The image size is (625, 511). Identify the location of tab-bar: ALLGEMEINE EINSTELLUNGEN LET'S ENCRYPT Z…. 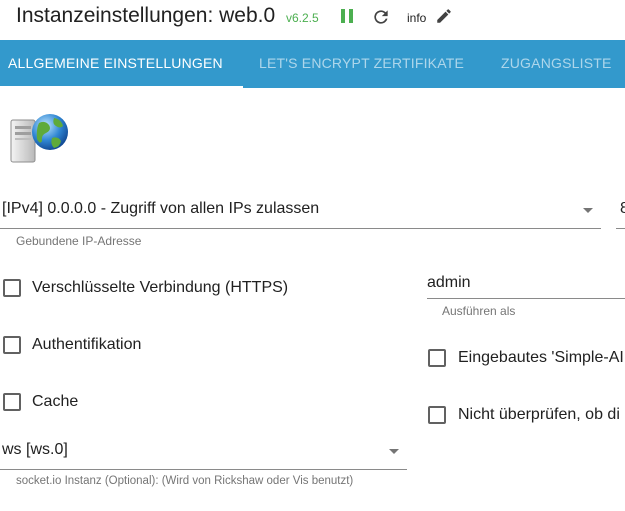
(312, 64).